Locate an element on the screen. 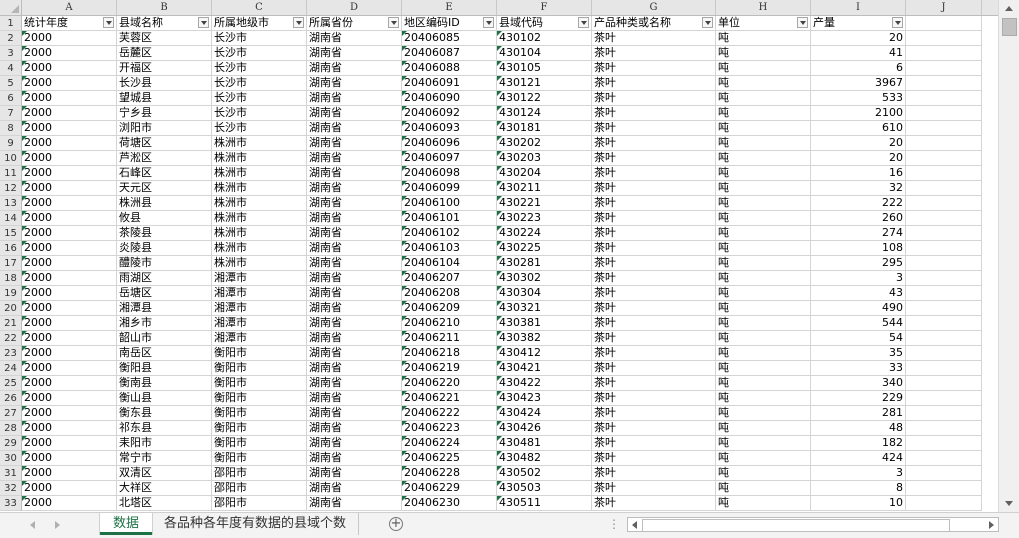 Image resolution: width=1019 pixels, height=538 pixels. table-cell: 32 is located at coordinates (858, 188).